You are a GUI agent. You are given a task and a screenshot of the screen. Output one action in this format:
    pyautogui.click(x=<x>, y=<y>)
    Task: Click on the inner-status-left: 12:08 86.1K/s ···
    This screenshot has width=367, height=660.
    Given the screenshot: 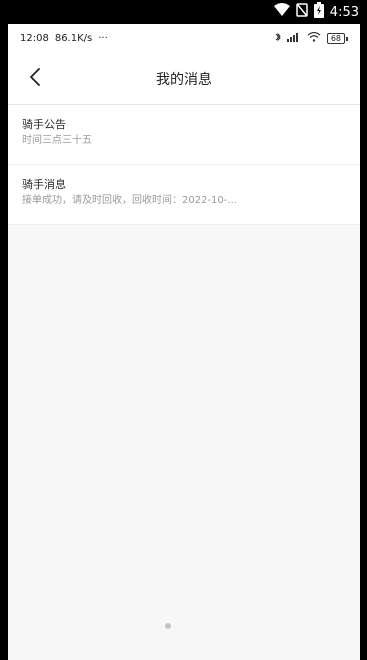 What is the action you would take?
    pyautogui.click(x=64, y=38)
    